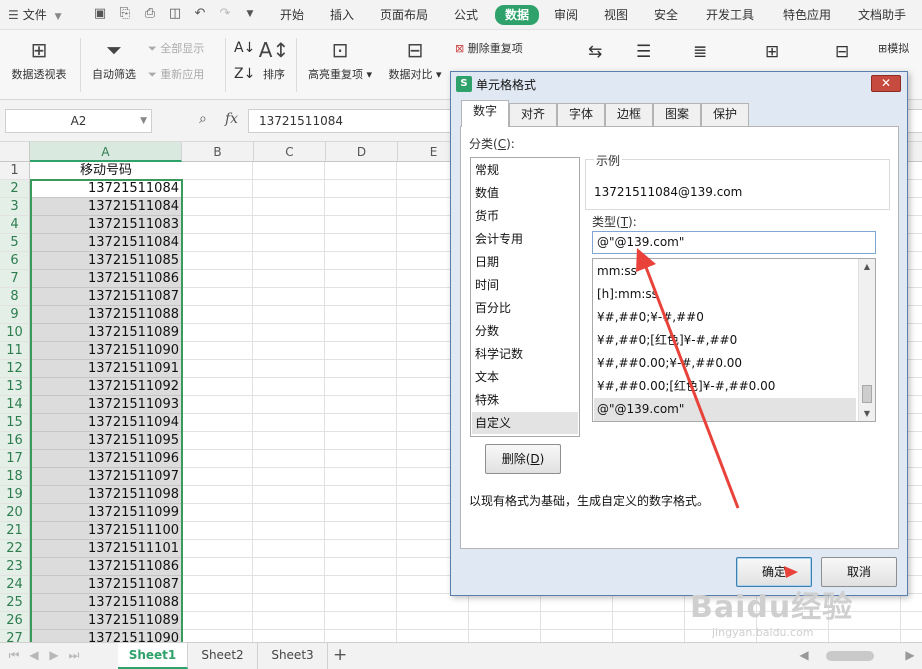 Image resolution: width=922 pixels, height=669 pixels. I want to click on consolidate-icon: ⊟, so click(842, 52).